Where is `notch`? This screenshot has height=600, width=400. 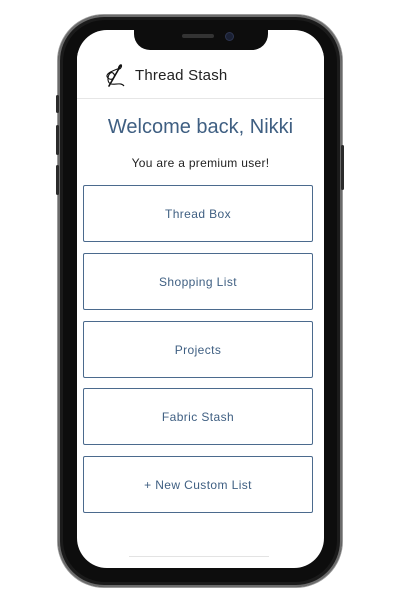
notch is located at coordinates (201, 40).